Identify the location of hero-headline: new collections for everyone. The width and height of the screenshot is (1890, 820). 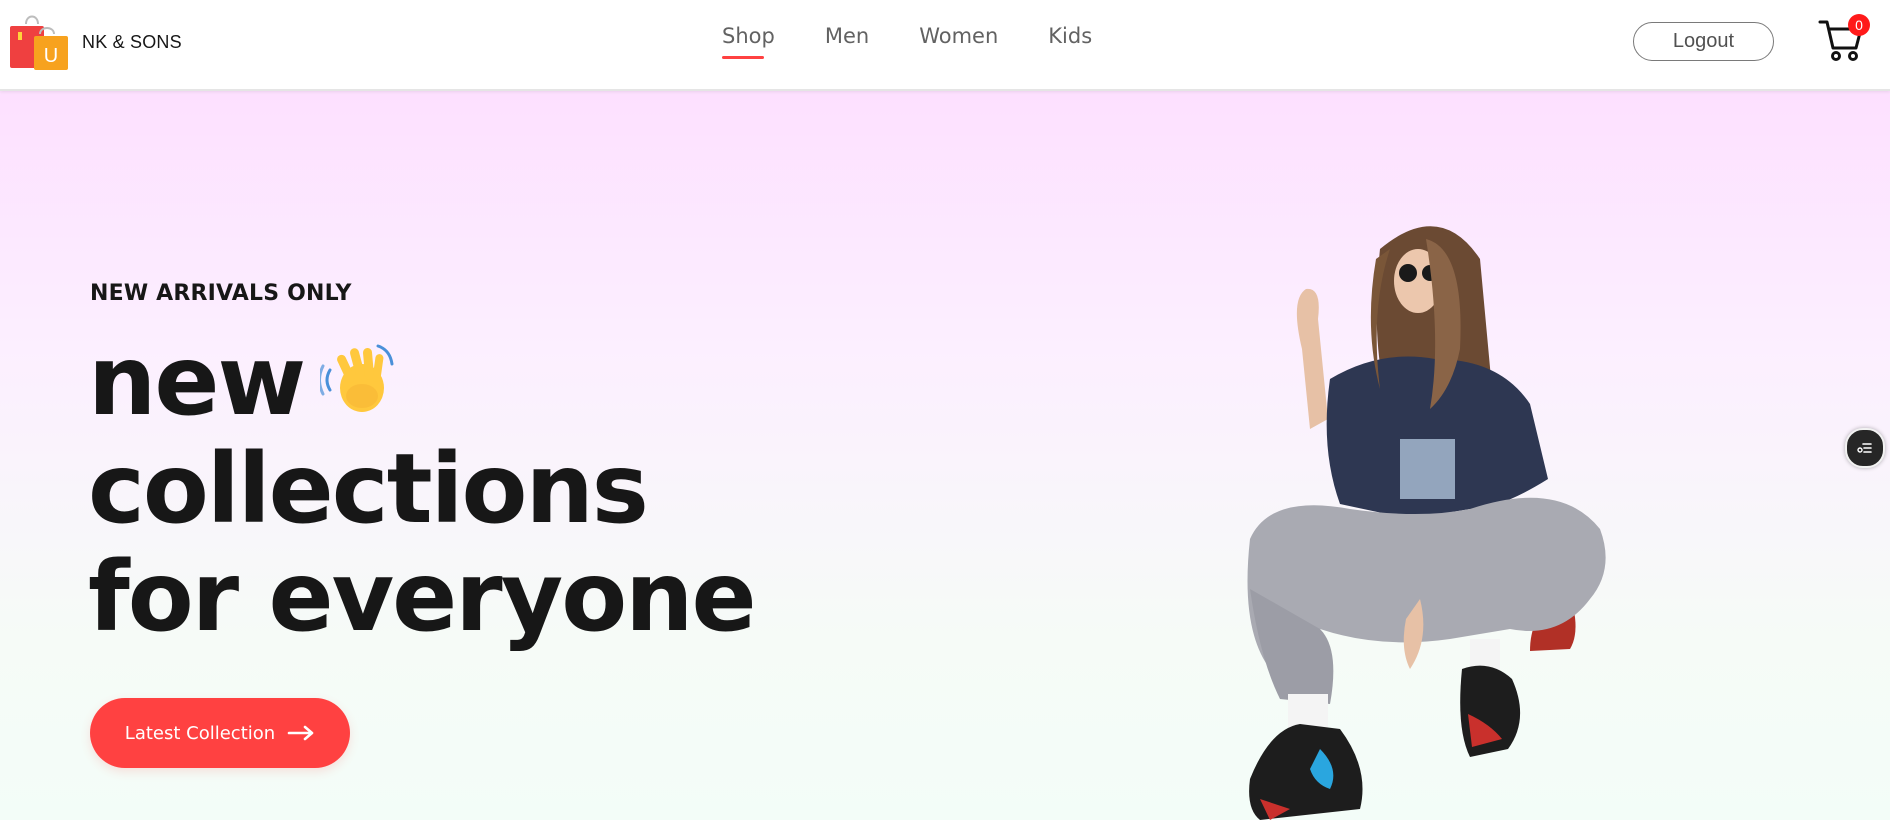
(422, 490).